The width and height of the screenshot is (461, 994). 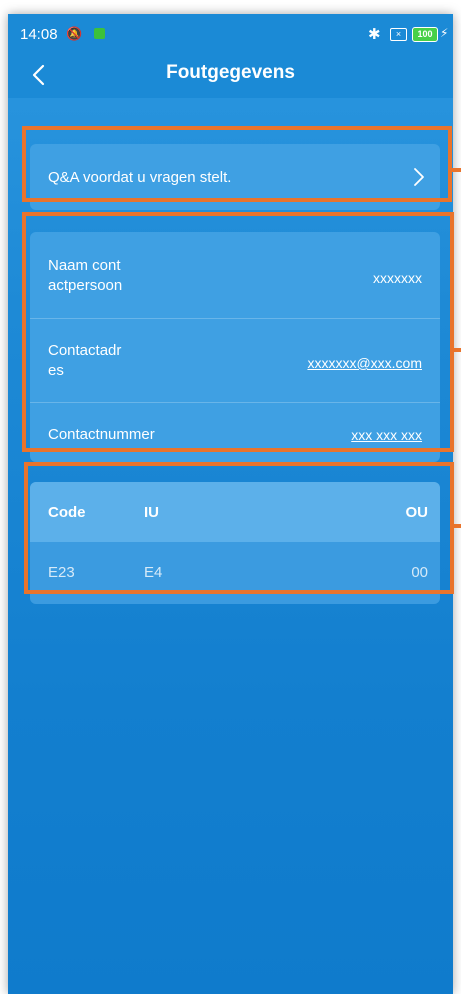 What do you see at coordinates (230, 56) in the screenshot?
I see `top-bar: 14:08 🔕 ✱ × 100 ⚡ Foutgegevens` at bounding box center [230, 56].